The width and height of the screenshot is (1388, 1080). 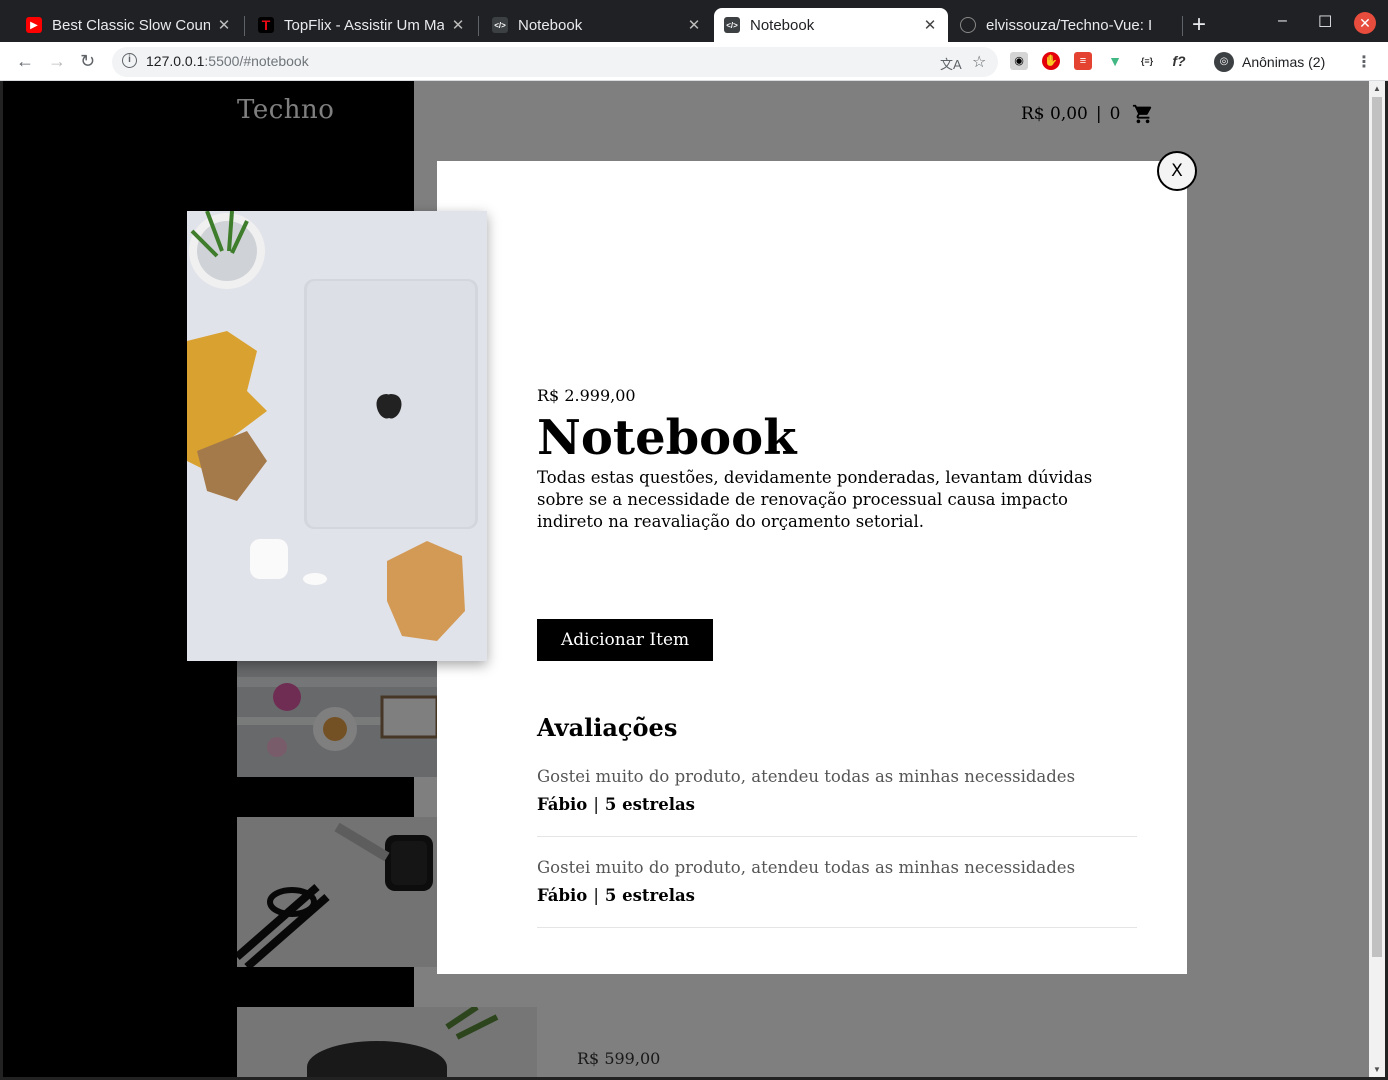 I want to click on tab-github: elvissouza/Techno-Vue: I, so click(x=1065, y=25).